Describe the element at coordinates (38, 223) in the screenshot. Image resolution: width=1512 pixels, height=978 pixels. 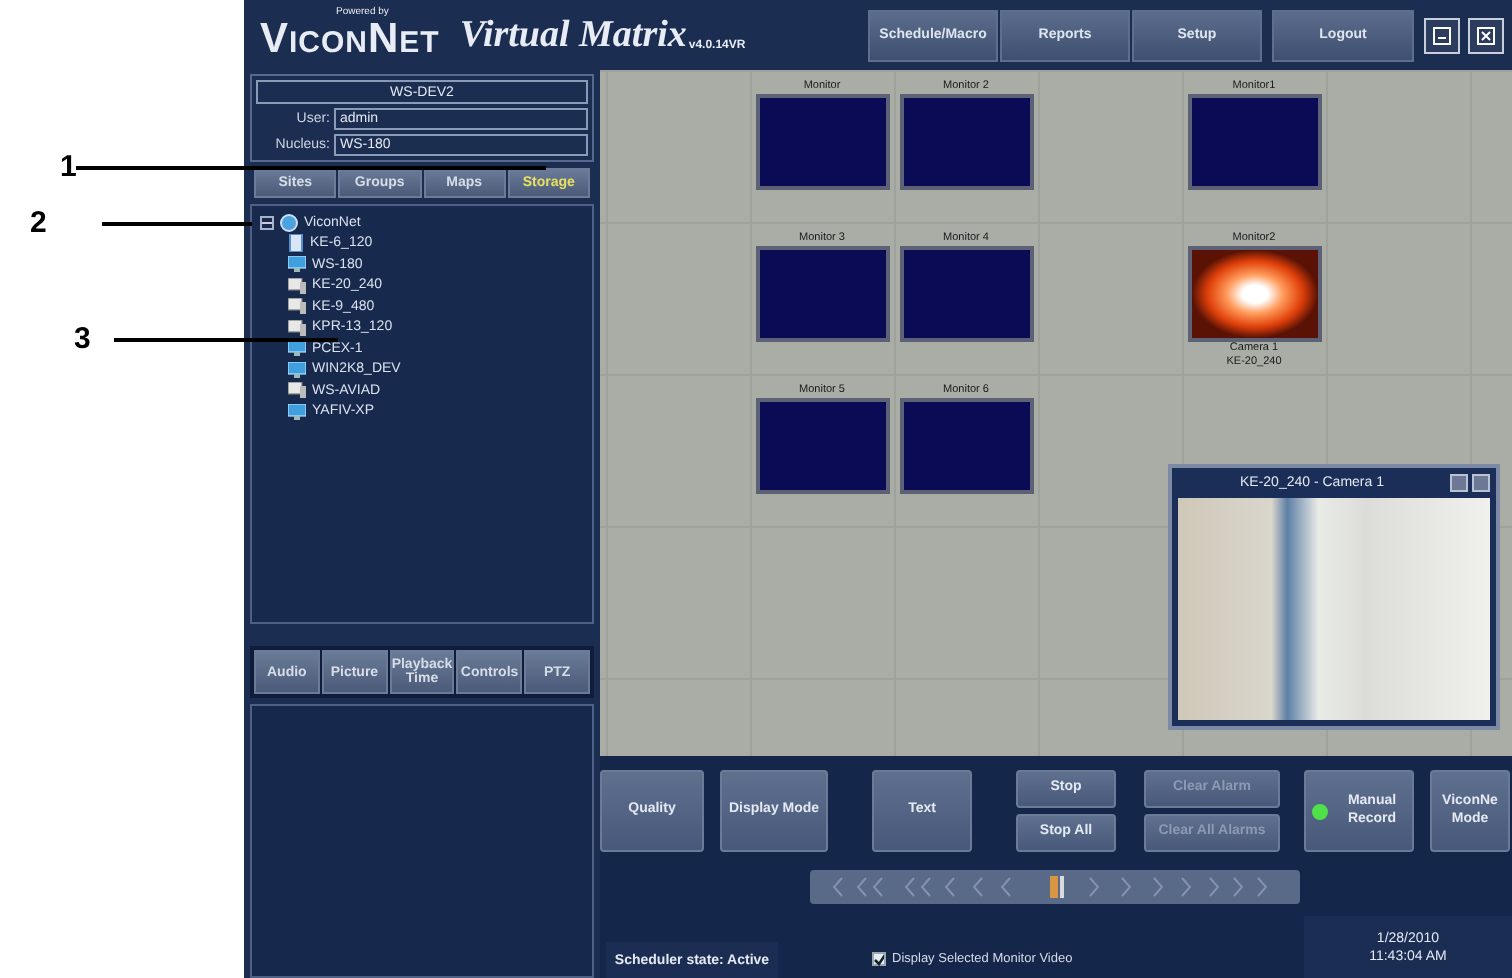
I see `callout-number: 2` at that location.